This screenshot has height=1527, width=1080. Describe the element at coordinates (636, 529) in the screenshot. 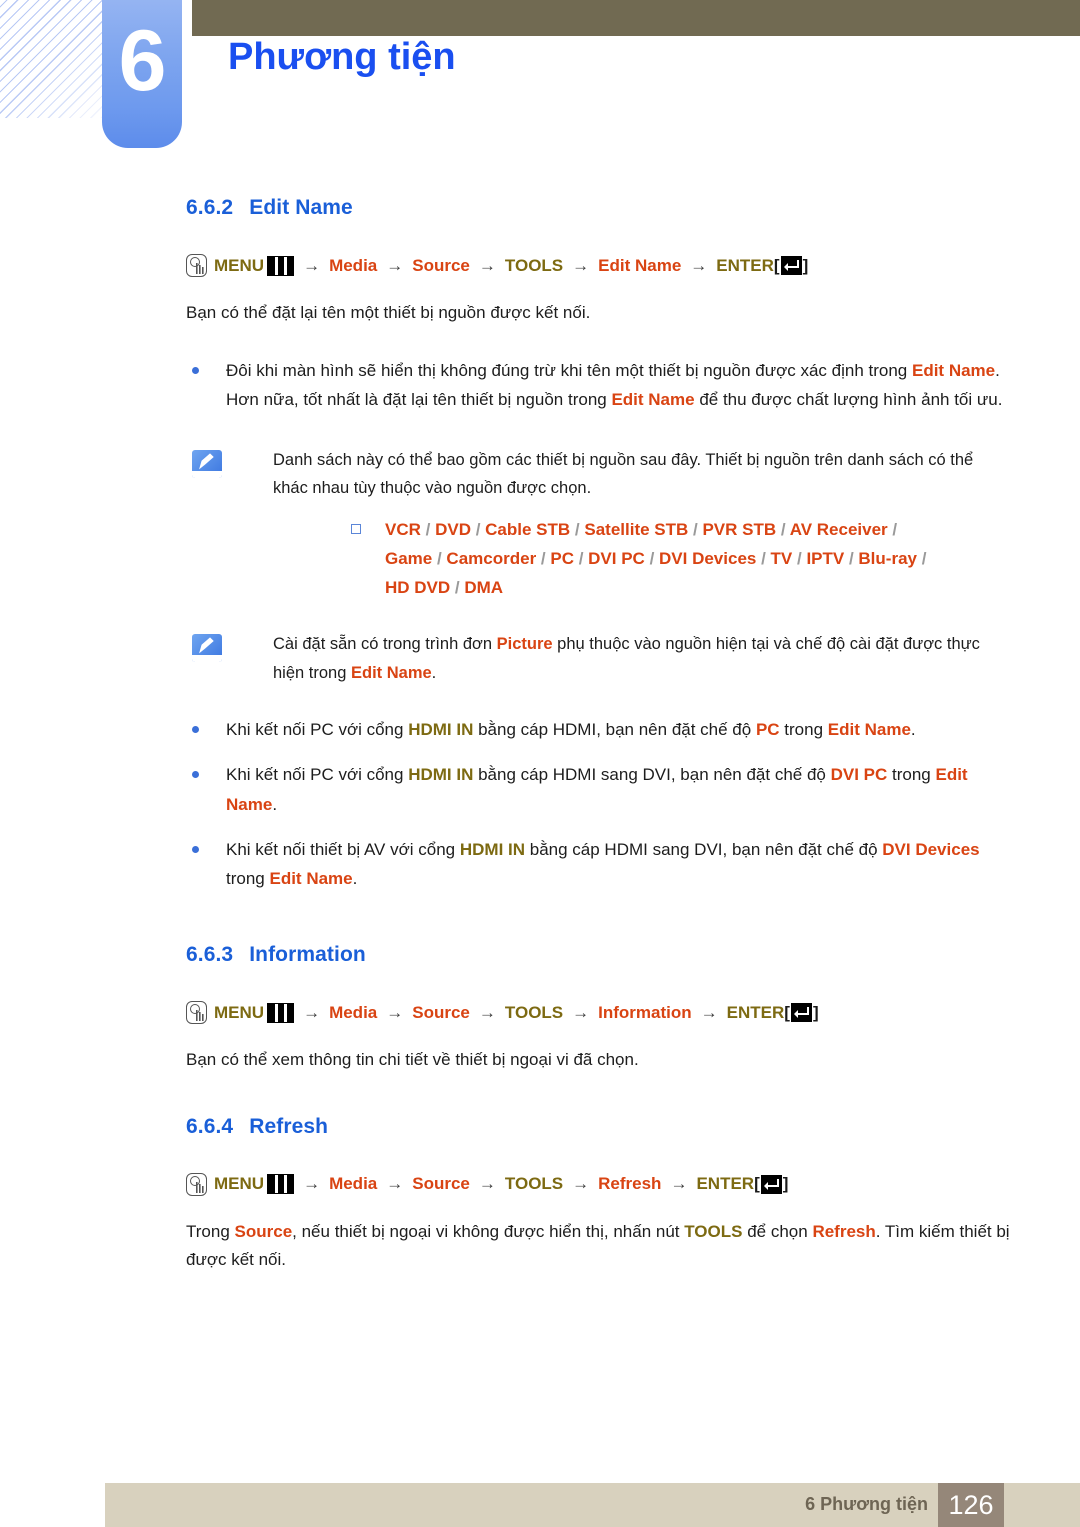

I see `device-3: Satellite STB` at that location.